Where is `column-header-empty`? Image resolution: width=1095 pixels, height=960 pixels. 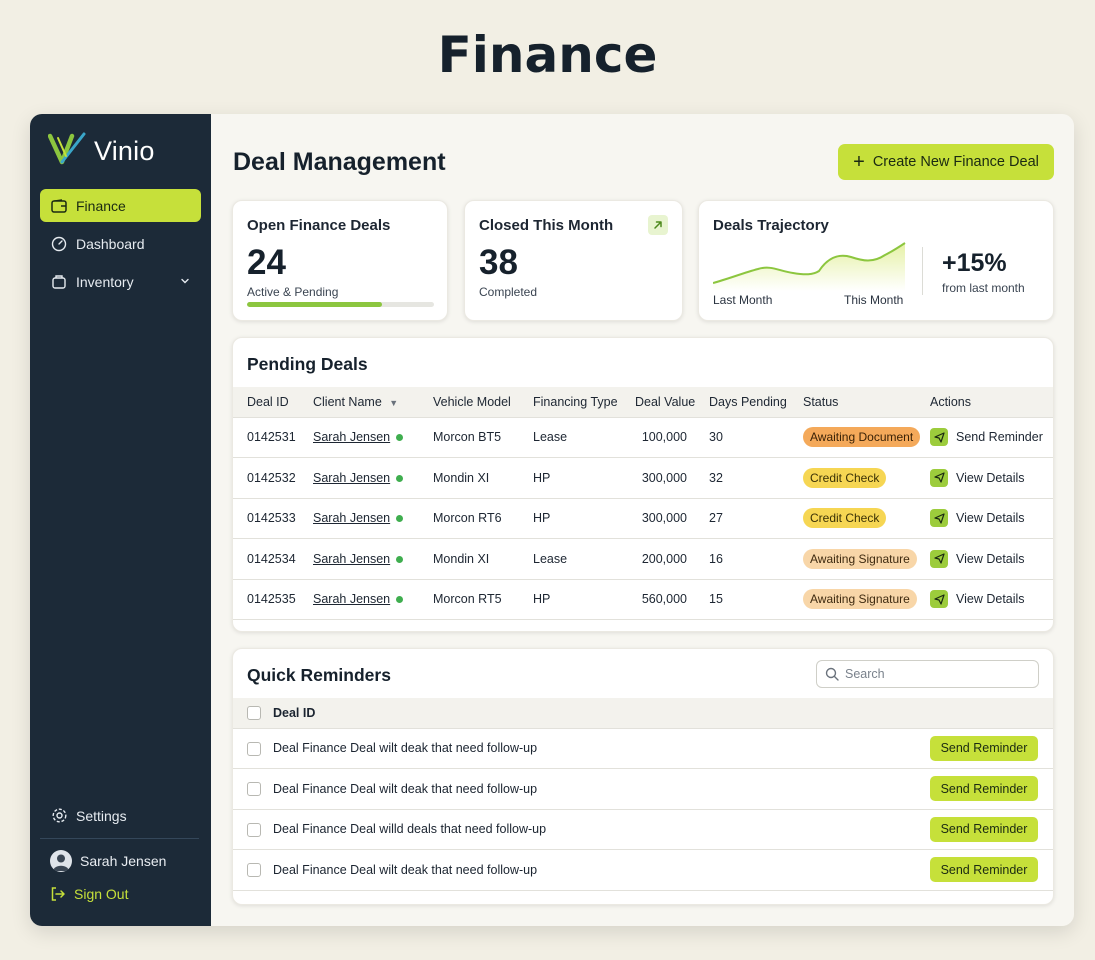
column-header-empty is located at coordinates (931, 713).